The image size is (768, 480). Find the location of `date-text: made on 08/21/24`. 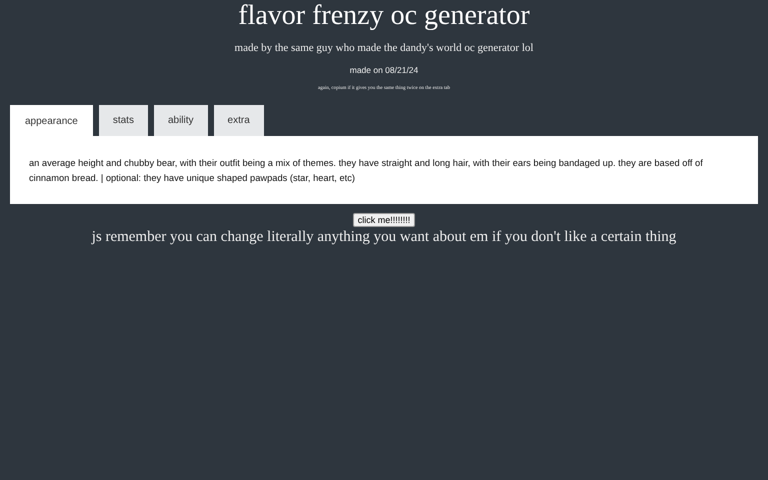

date-text: made on 08/21/24 is located at coordinates (384, 70).